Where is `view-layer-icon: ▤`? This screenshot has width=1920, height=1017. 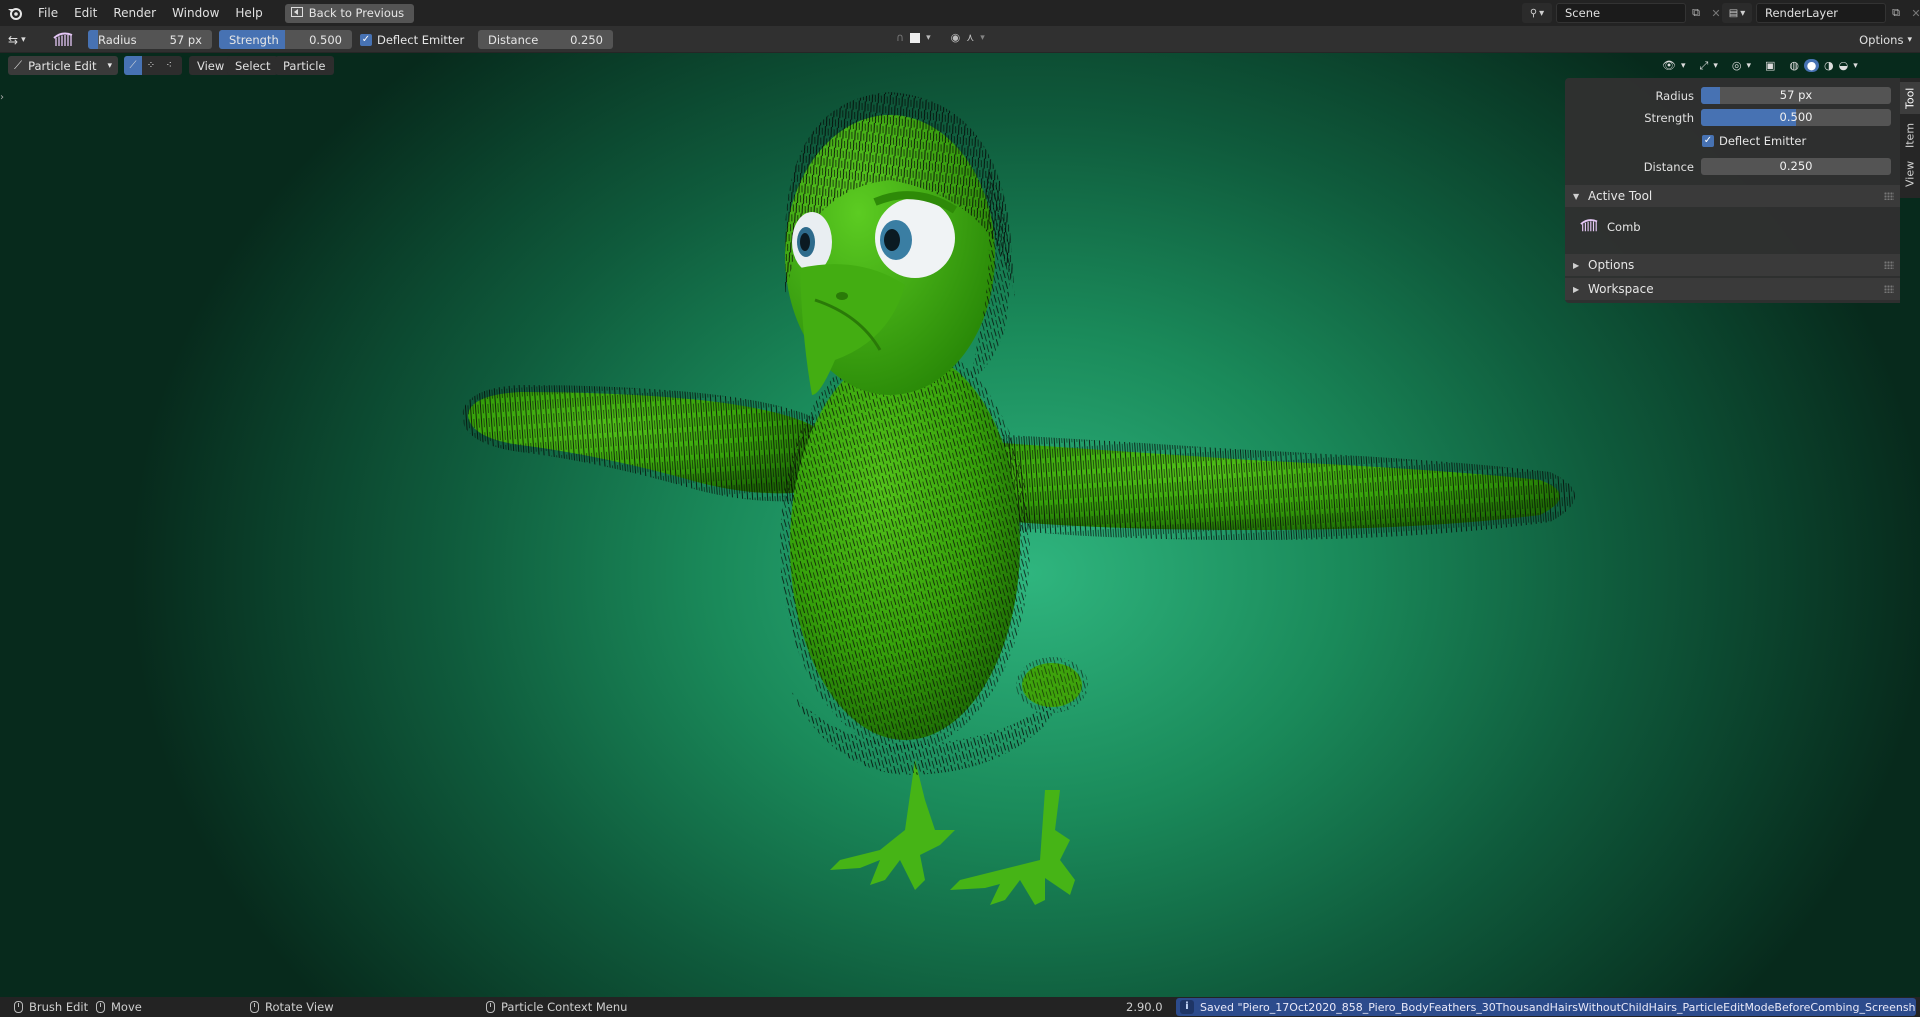
view-layer-icon: ▤ is located at coordinates (1733, 13).